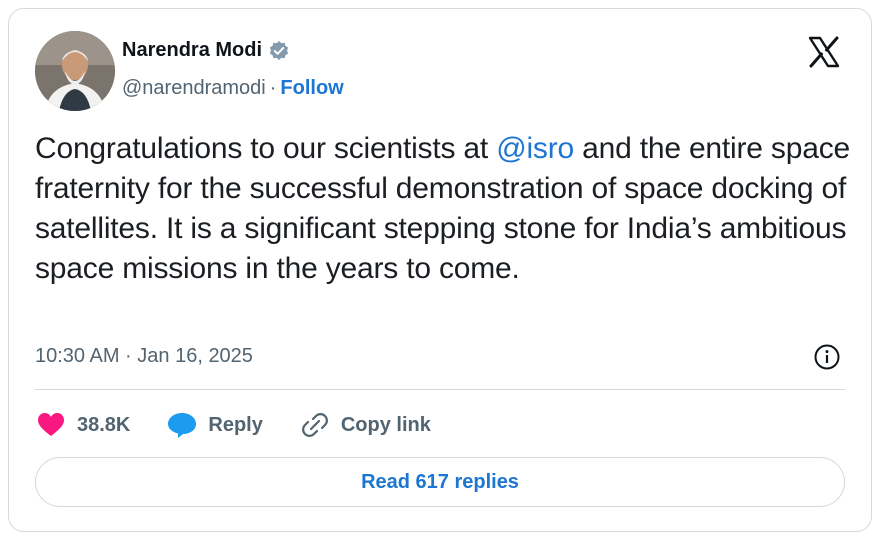  Describe the element at coordinates (440, 389) in the screenshot. I see `divider` at that location.